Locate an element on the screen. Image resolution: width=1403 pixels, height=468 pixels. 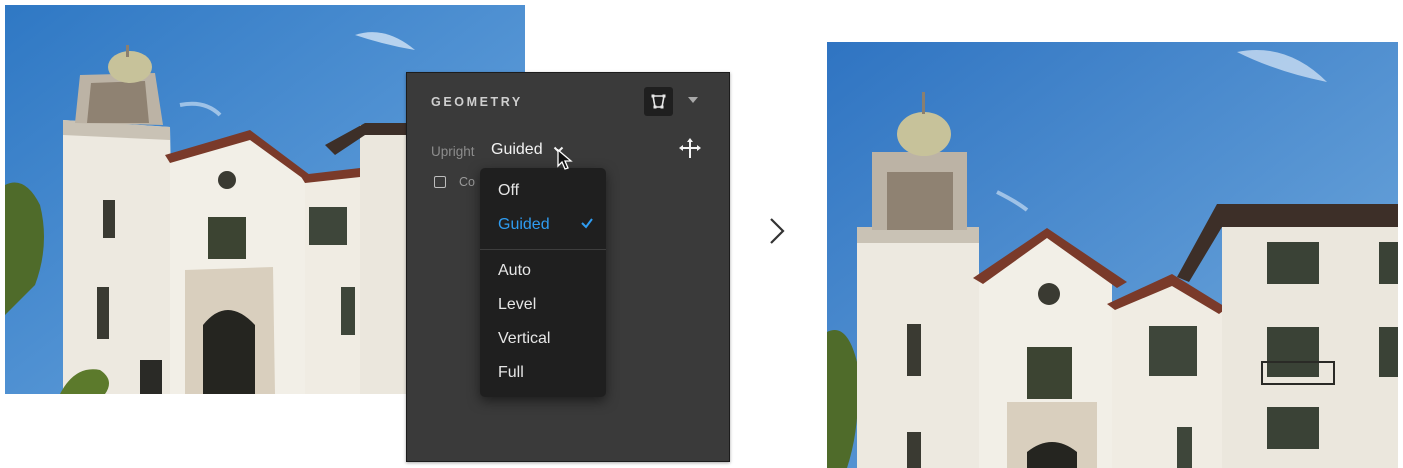
menu-item-full: Full is located at coordinates (511, 373).